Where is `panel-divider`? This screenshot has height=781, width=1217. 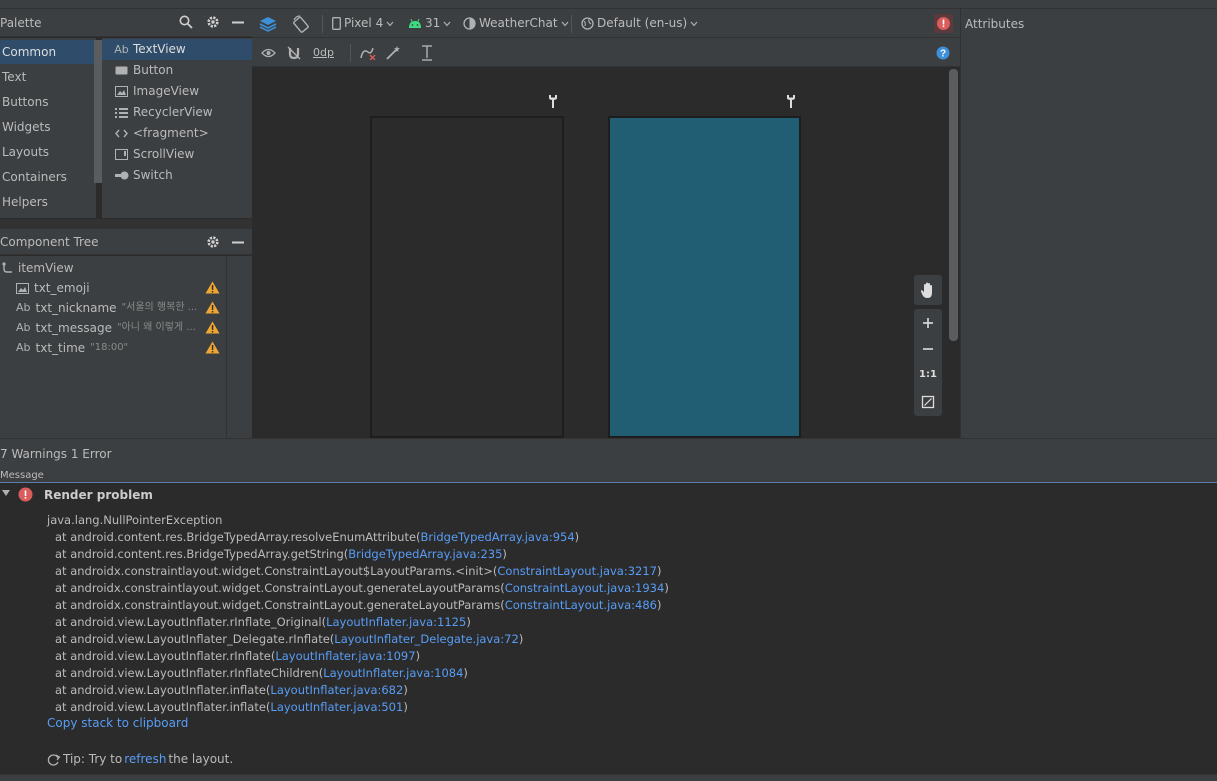 panel-divider is located at coordinates (126, 224).